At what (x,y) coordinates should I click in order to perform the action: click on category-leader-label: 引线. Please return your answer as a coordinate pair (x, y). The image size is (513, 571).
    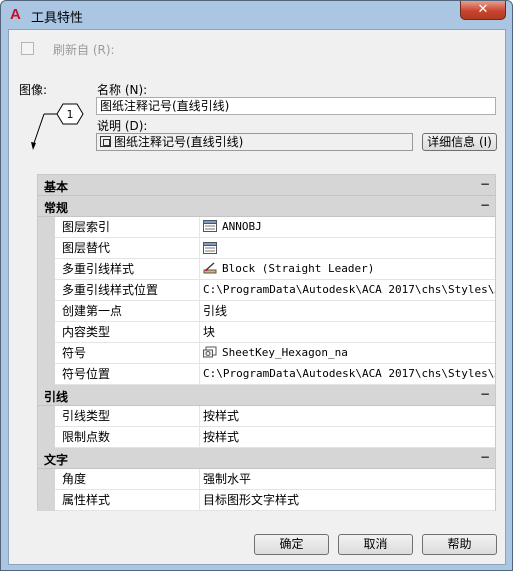
    Looking at the image, I should click on (56, 397).